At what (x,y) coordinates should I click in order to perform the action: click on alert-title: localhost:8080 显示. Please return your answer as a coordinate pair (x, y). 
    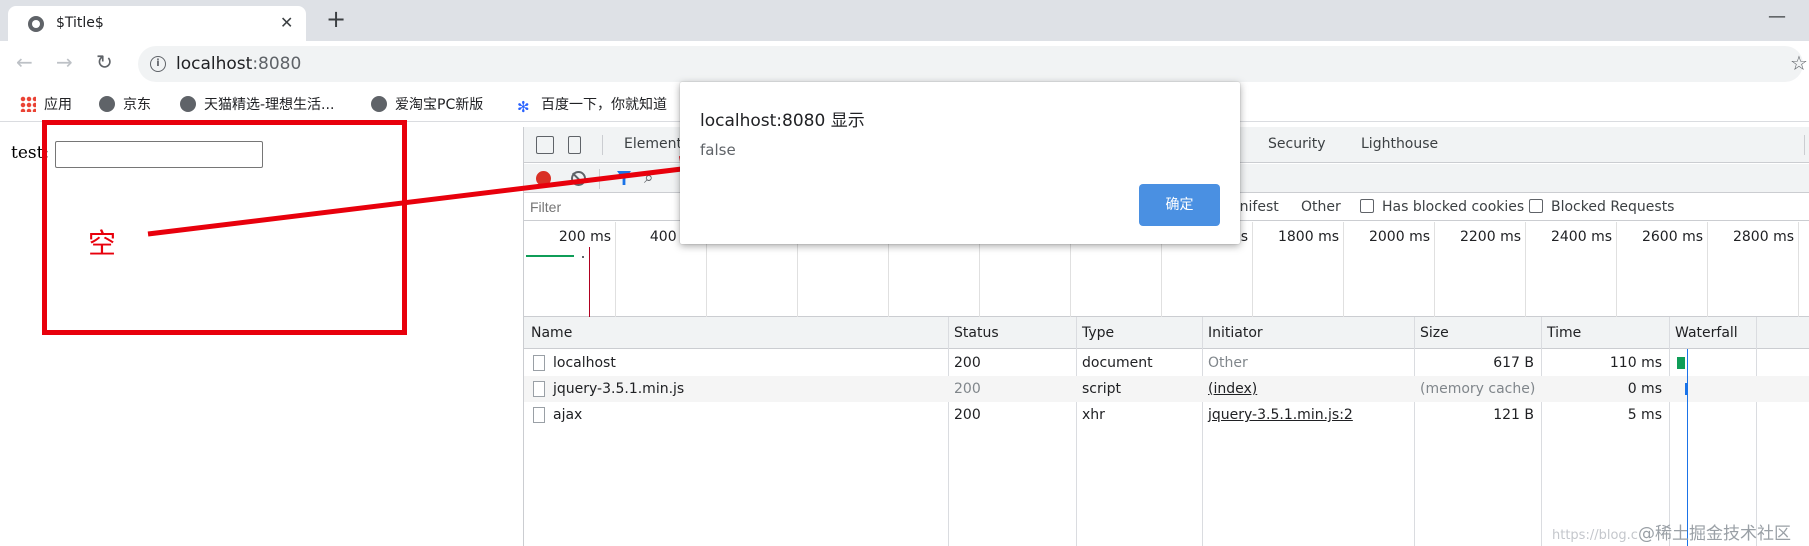
    Looking at the image, I should click on (782, 121).